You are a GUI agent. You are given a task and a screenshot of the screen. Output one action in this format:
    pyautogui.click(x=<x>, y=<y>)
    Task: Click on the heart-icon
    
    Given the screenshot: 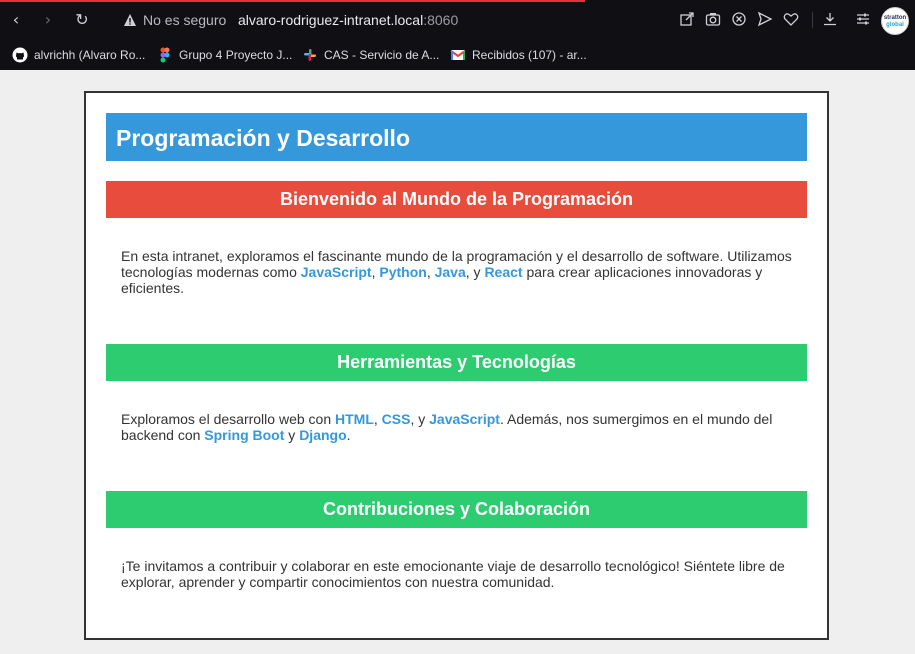 What is the action you would take?
    pyautogui.click(x=791, y=19)
    